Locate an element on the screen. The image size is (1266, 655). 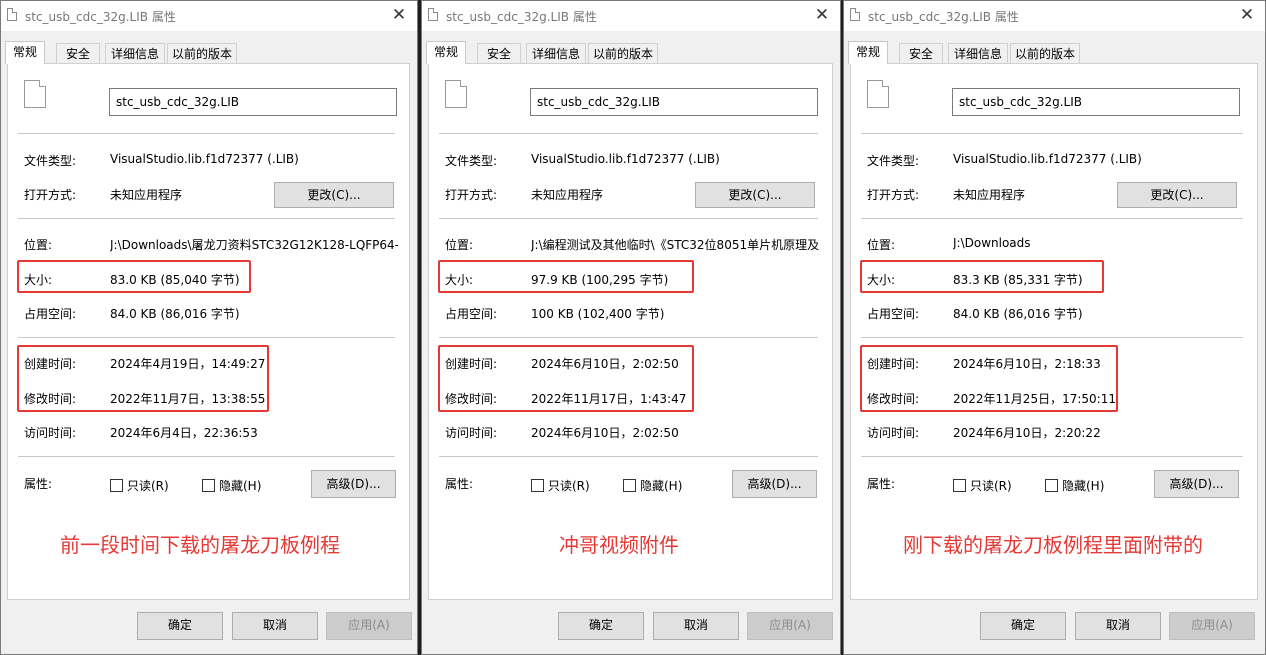
hidden-label: 隐藏(H) is located at coordinates (1083, 486).